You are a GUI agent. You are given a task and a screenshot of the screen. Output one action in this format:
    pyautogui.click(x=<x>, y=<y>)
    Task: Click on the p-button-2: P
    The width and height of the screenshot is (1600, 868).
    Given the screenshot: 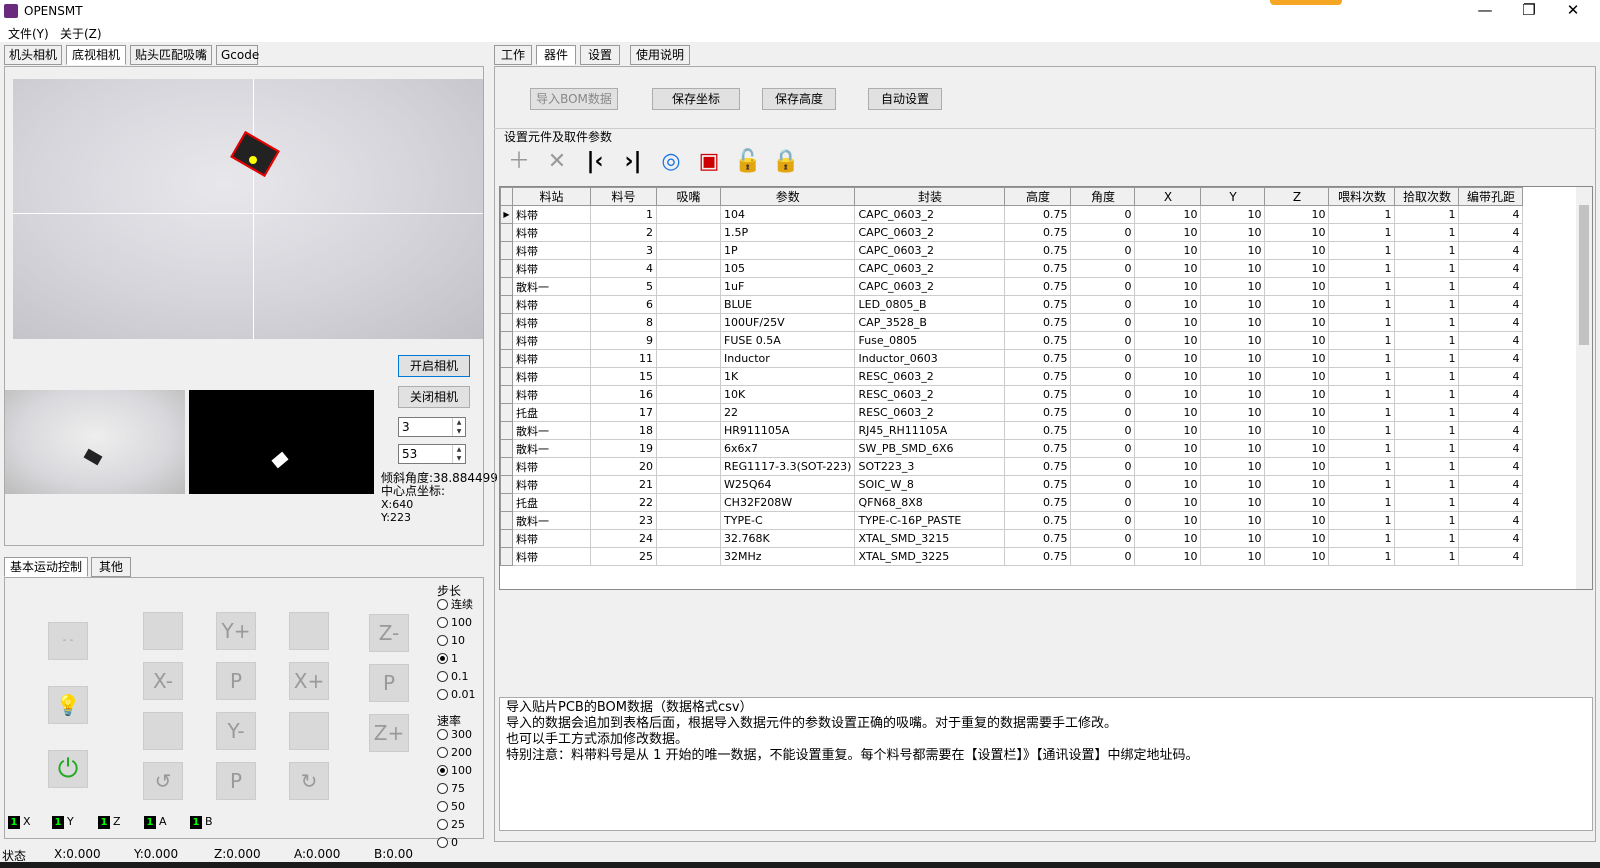 What is the action you would take?
    pyautogui.click(x=389, y=683)
    